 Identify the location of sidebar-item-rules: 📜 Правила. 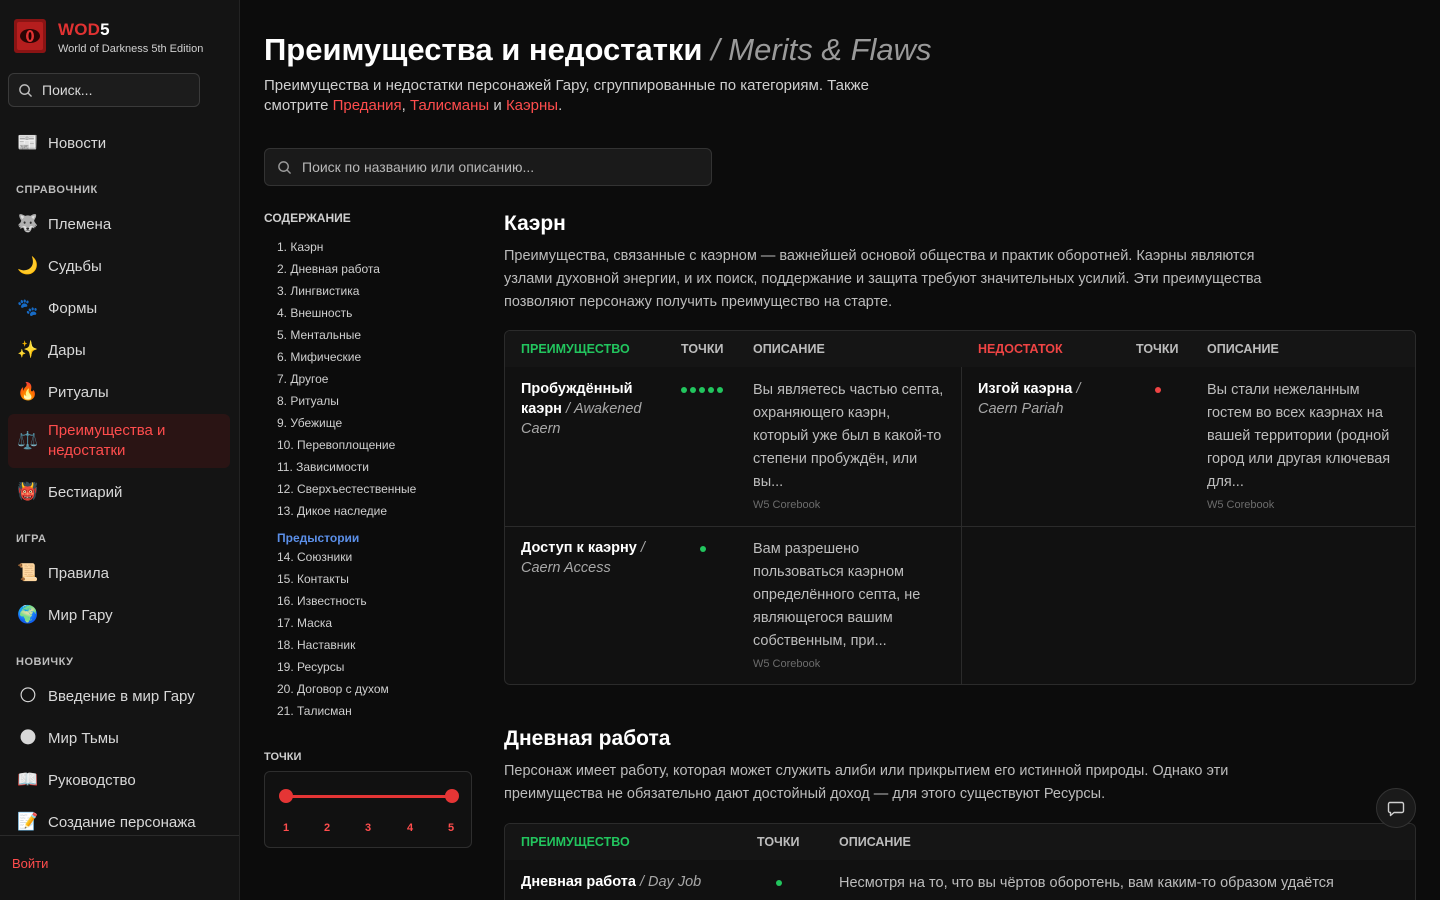
(119, 573).